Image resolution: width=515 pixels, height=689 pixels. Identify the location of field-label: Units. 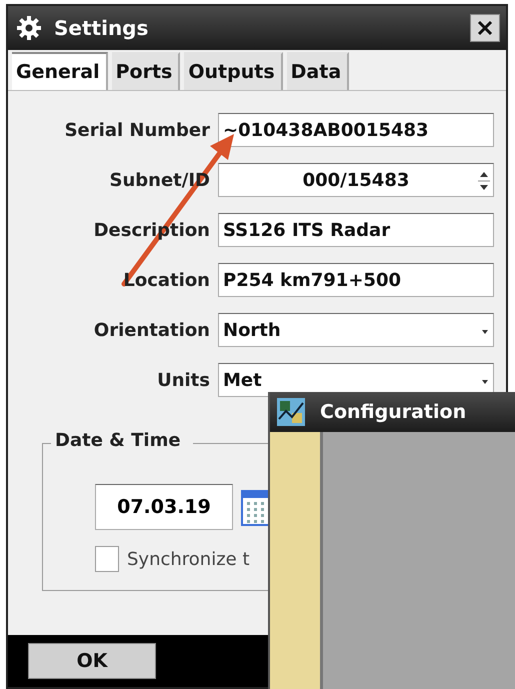
(183, 380).